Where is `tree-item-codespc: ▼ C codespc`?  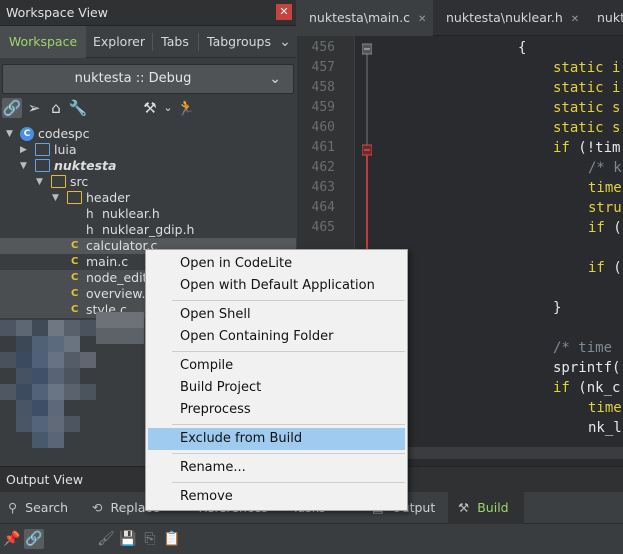 tree-item-codespc: ▼ C codespc is located at coordinates (148, 134).